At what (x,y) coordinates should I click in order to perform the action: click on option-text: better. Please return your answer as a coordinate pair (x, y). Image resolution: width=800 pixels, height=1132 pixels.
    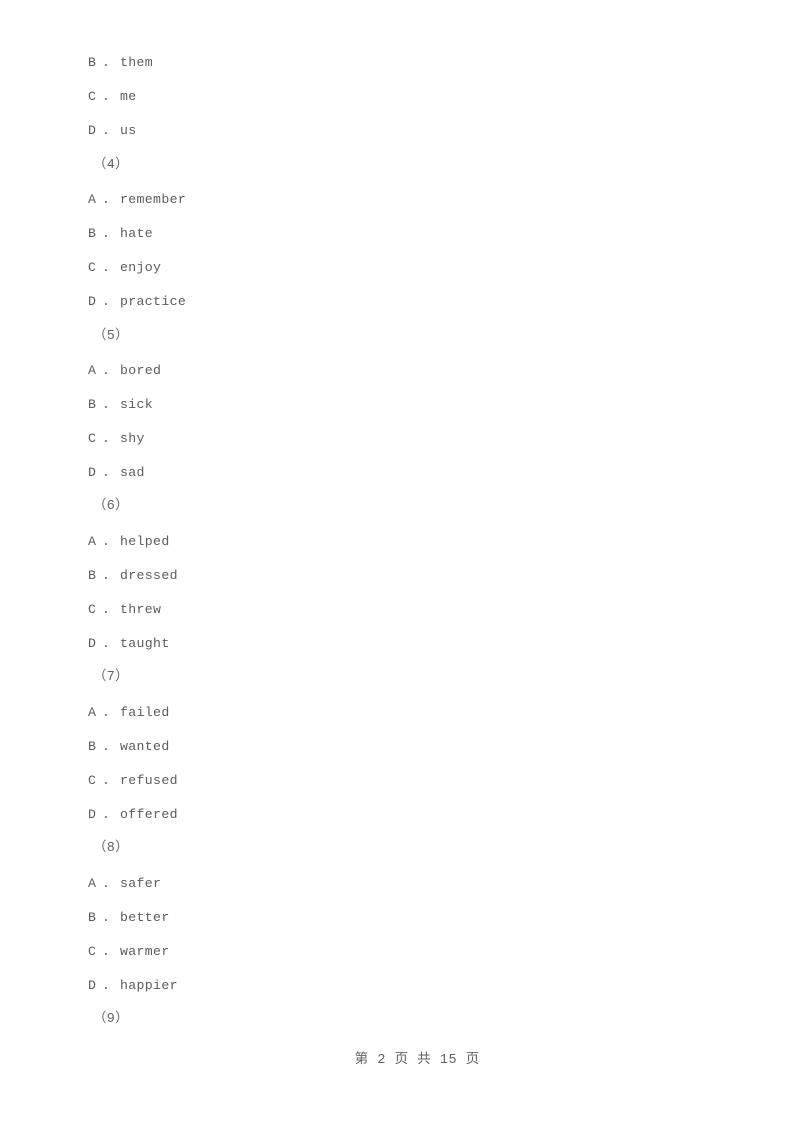
    Looking at the image, I should click on (145, 917).